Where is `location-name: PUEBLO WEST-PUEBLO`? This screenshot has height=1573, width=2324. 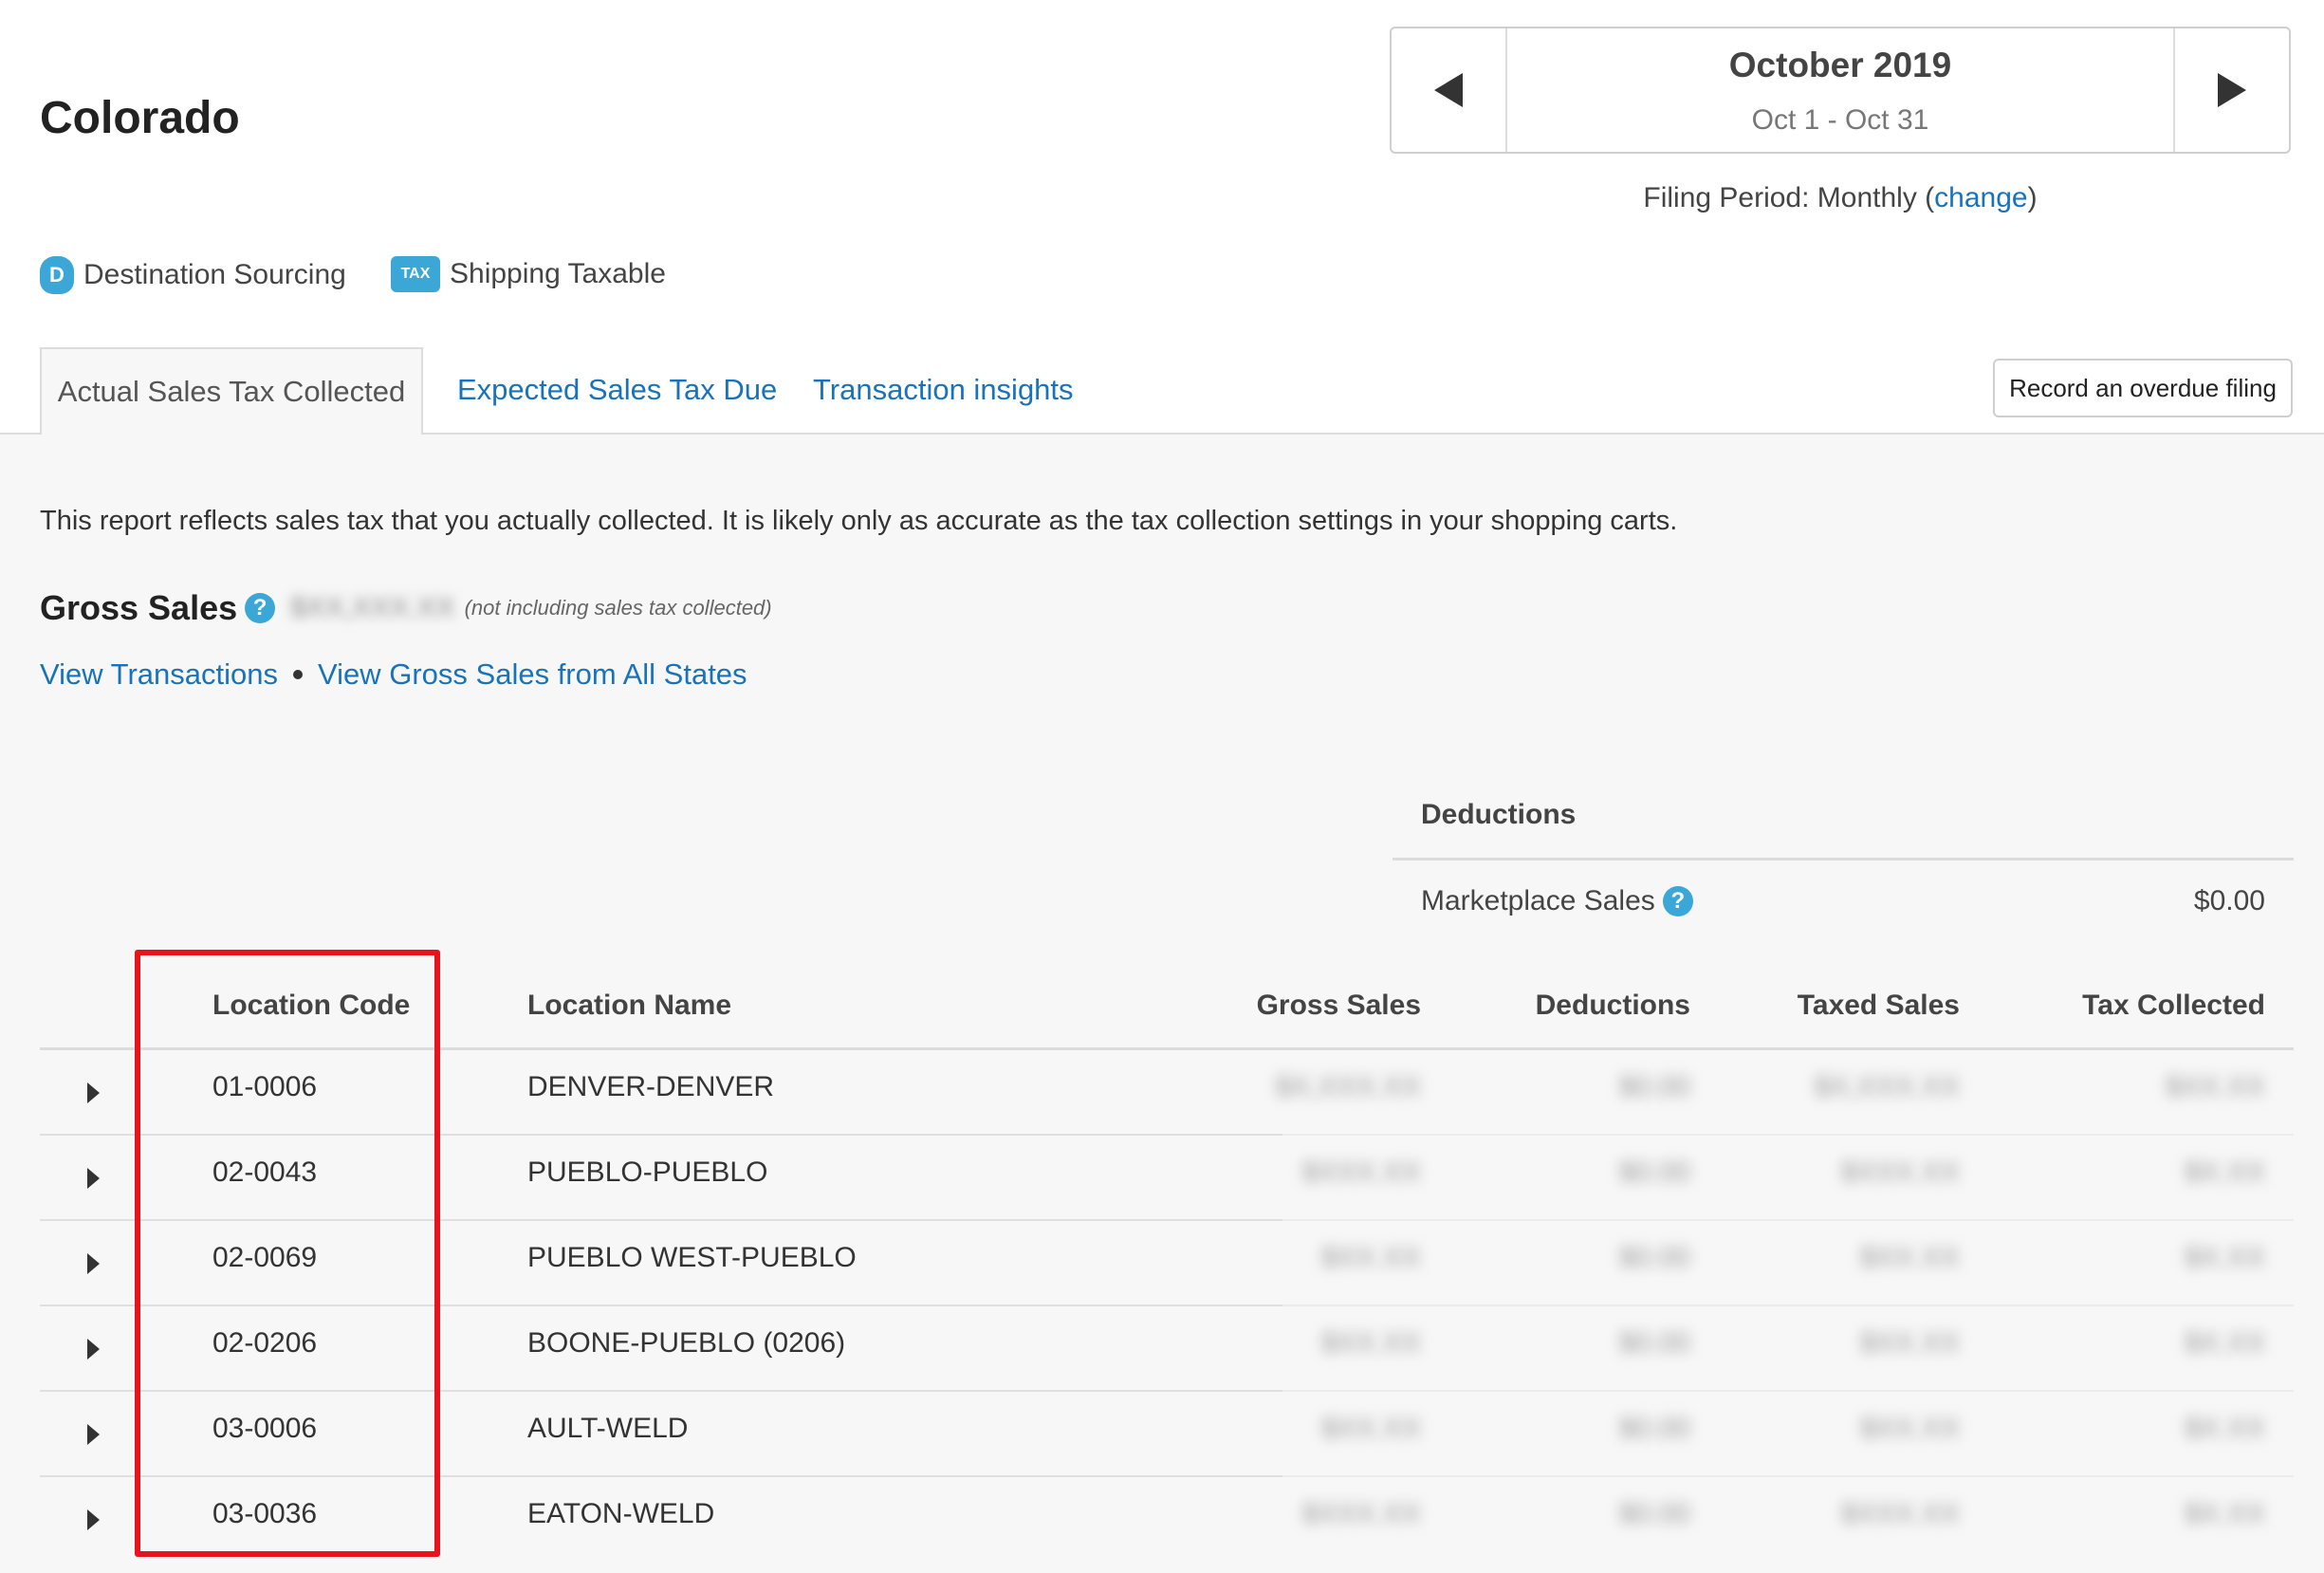 location-name: PUEBLO WEST-PUEBLO is located at coordinates (692, 1257).